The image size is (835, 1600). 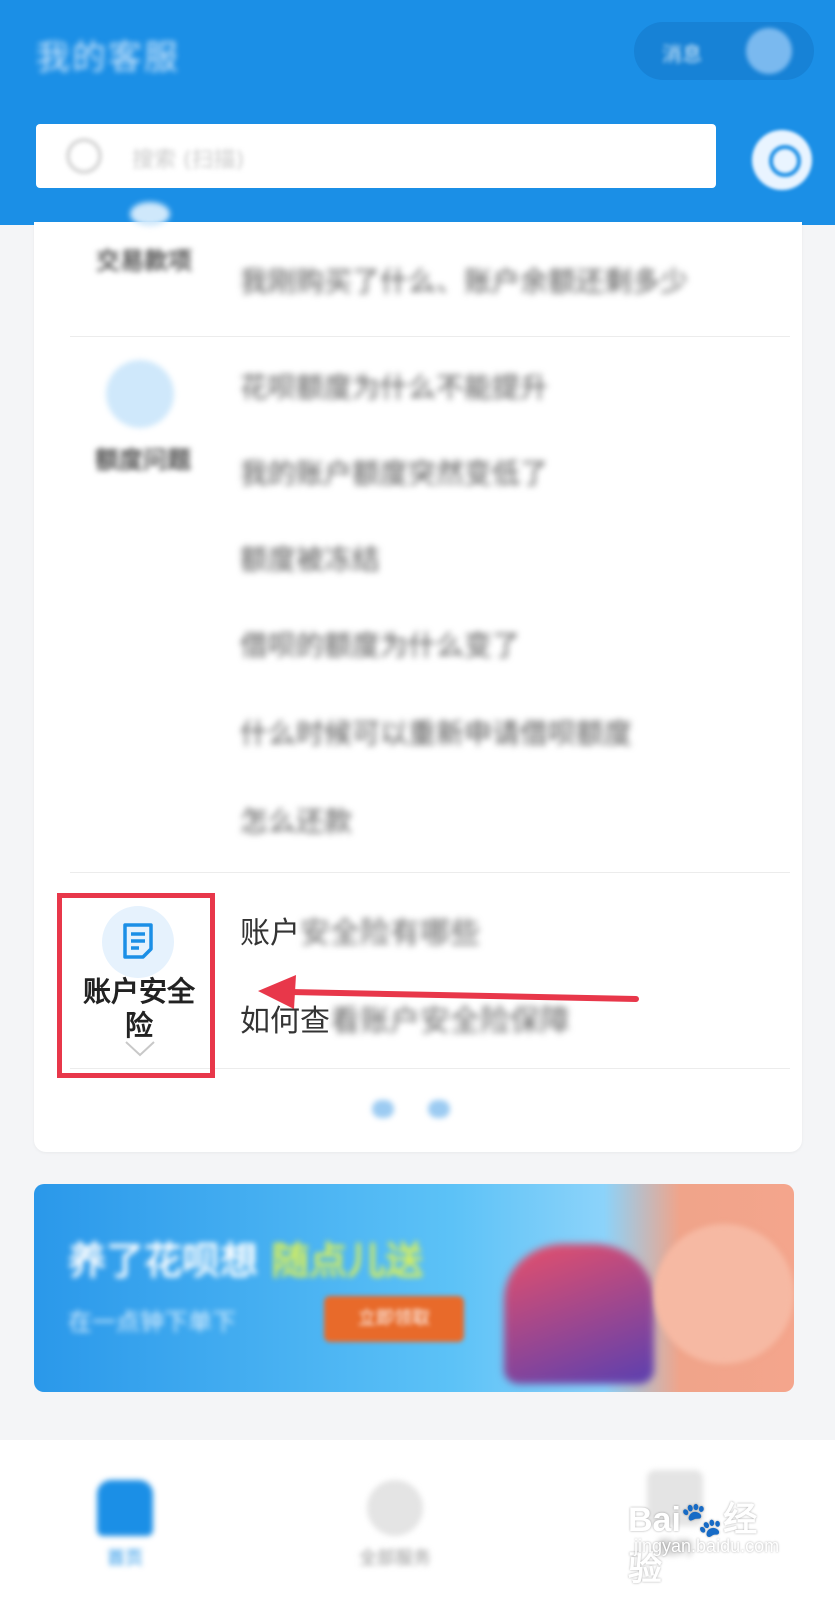 What do you see at coordinates (579, 1314) in the screenshot?
I see `banner-illustration` at bounding box center [579, 1314].